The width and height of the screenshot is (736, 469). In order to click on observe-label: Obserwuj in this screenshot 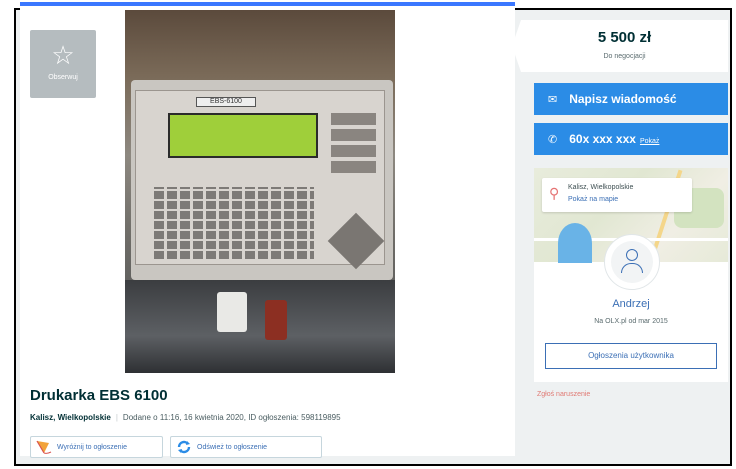, I will do `click(63, 77)`.